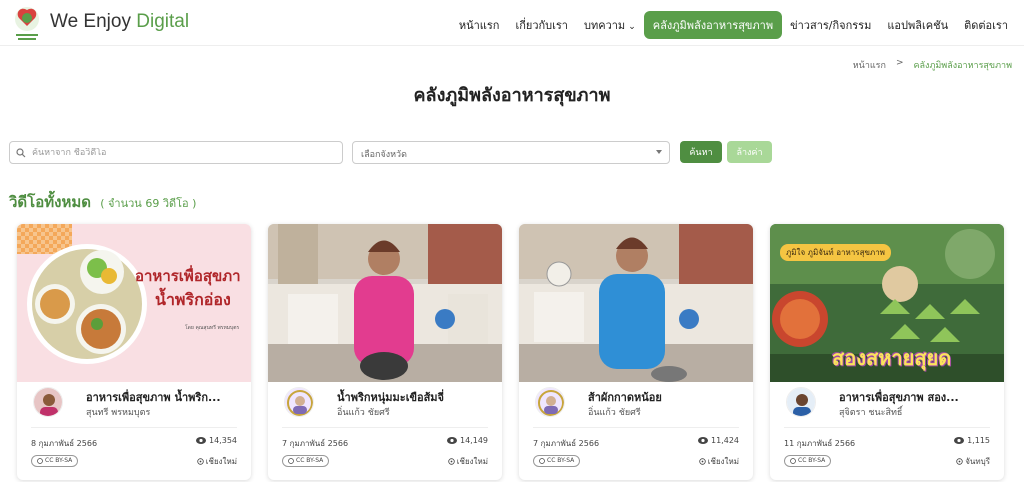 This screenshot has width=1024, height=482. What do you see at coordinates (978, 440) in the screenshot?
I see `view-count-value: 1,115` at bounding box center [978, 440].